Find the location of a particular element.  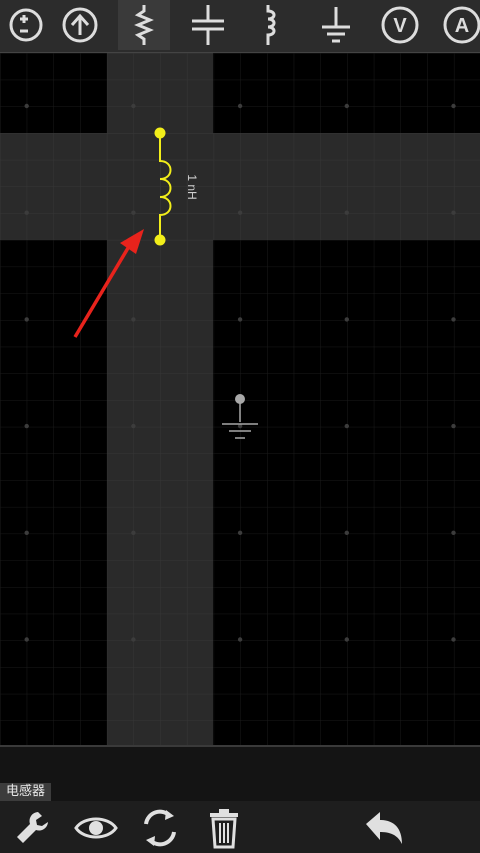

capacitor-icon is located at coordinates (208, 25).